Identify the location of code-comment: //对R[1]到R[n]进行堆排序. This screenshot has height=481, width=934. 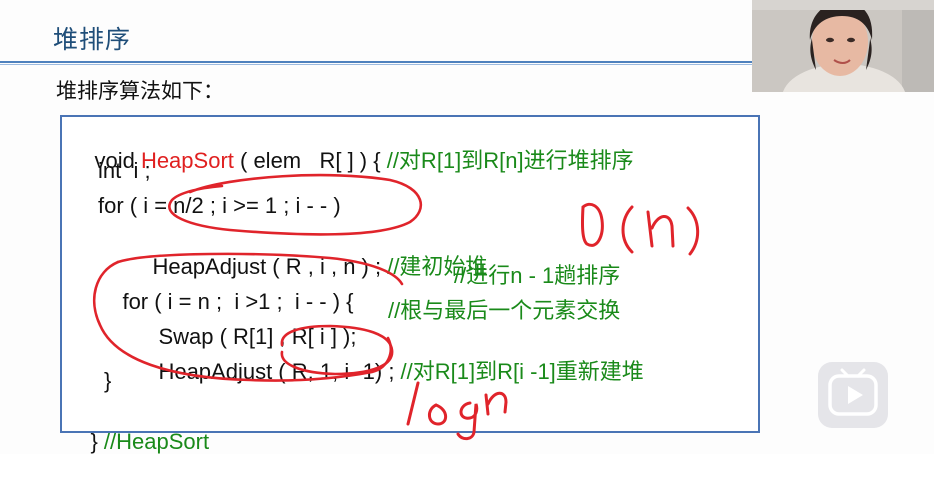
(507, 160).